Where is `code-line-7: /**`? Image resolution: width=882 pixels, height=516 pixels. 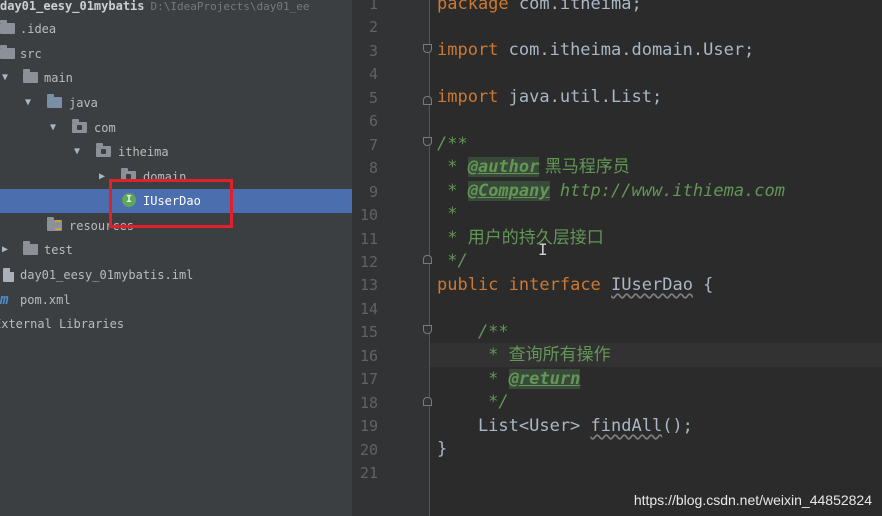
code-line-7: /** is located at coordinates (452, 144).